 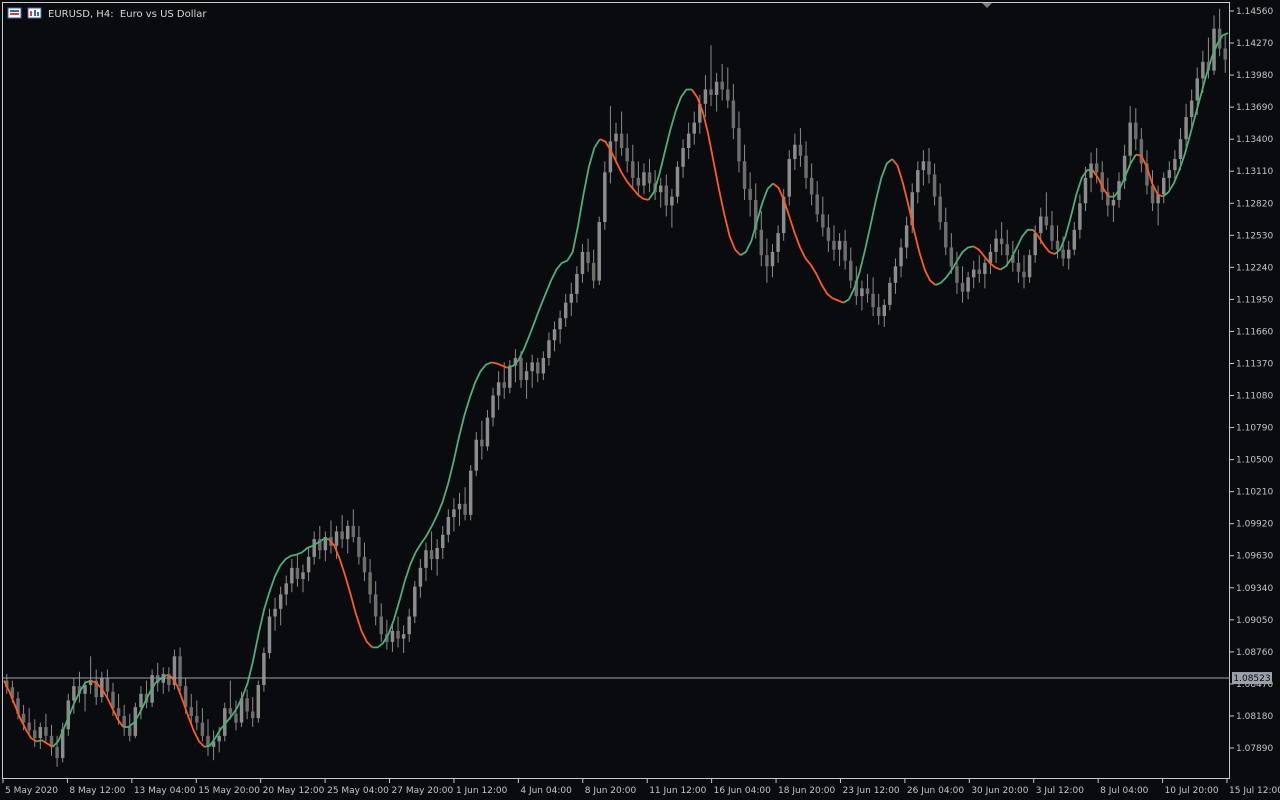 What do you see at coordinates (1254, 268) in the screenshot?
I see `y-tick-label: 1.12240` at bounding box center [1254, 268].